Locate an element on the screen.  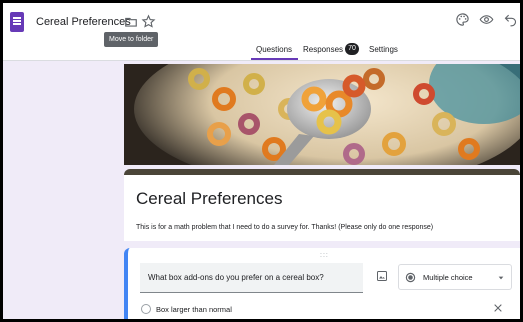
document-title: Cereal Preferences is located at coordinates (83, 22).